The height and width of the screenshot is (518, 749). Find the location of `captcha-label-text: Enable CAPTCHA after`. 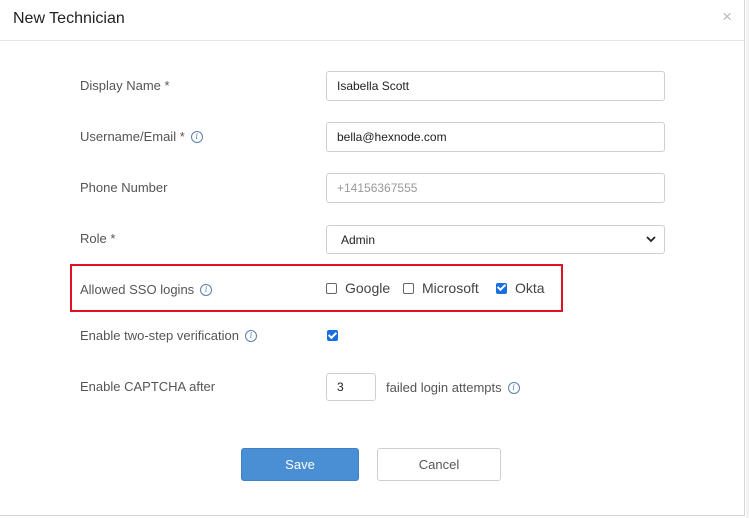

captcha-label-text: Enable CAPTCHA after is located at coordinates (148, 386).